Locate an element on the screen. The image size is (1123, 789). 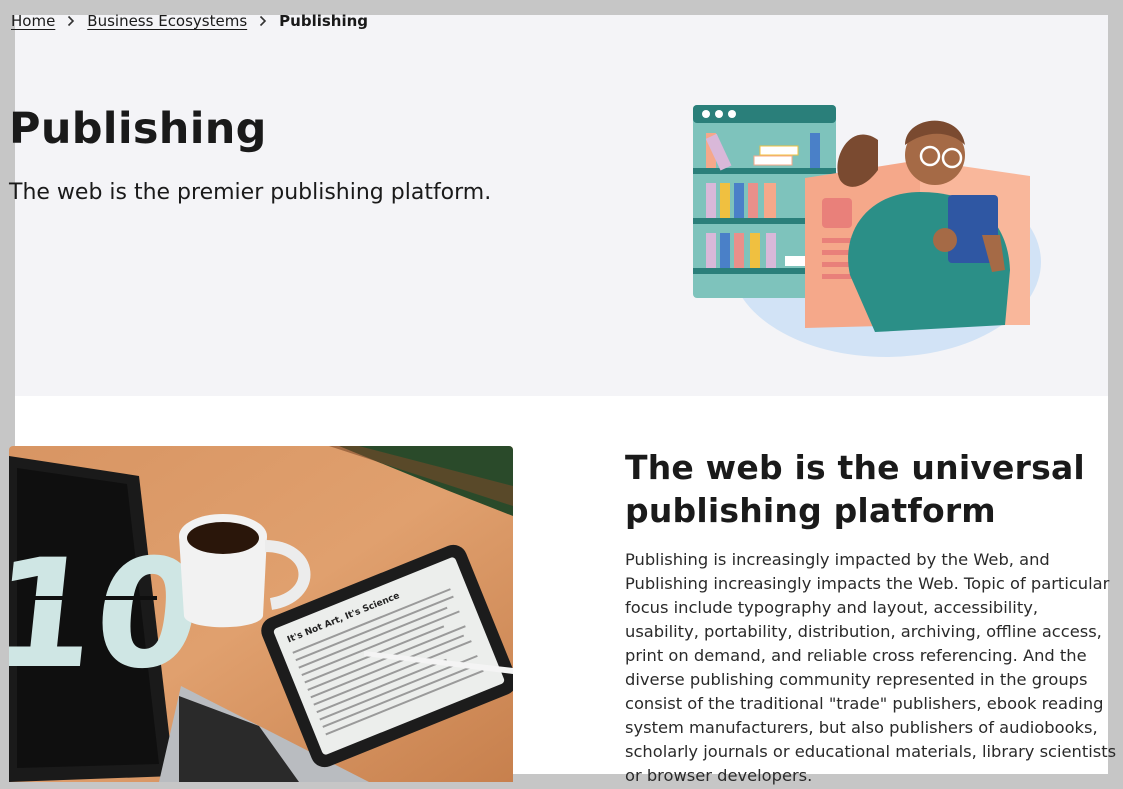
breadcrumb: Home Business Ecosystems Publishing is located at coordinates (189, 21).